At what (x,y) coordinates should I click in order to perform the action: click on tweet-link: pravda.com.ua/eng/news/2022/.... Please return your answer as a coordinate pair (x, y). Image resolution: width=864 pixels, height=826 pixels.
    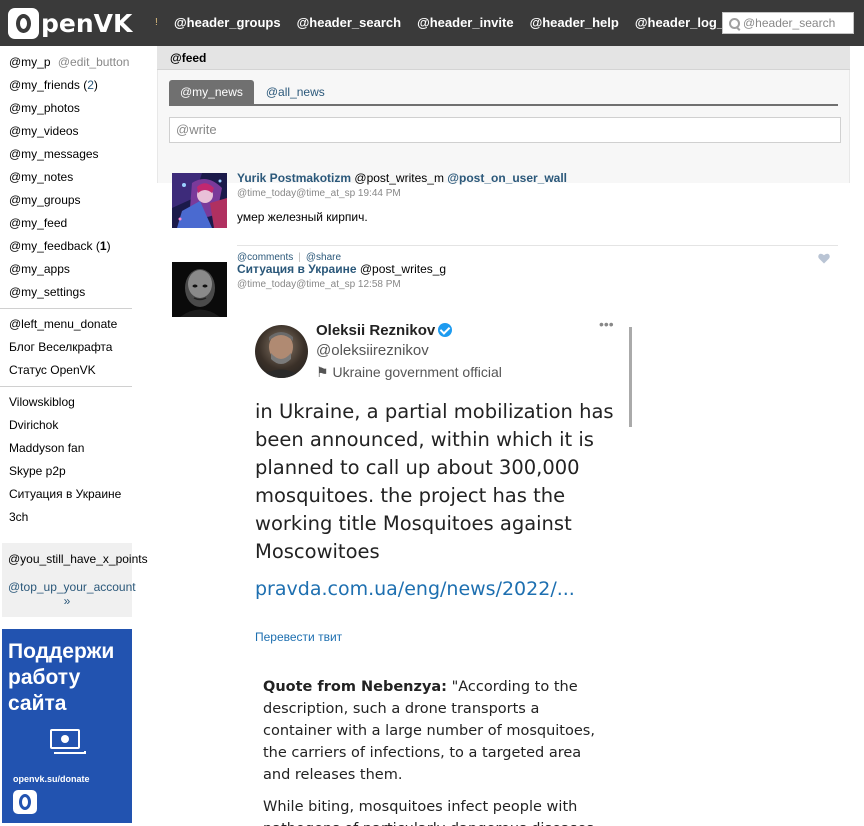
    Looking at the image, I should click on (415, 589).